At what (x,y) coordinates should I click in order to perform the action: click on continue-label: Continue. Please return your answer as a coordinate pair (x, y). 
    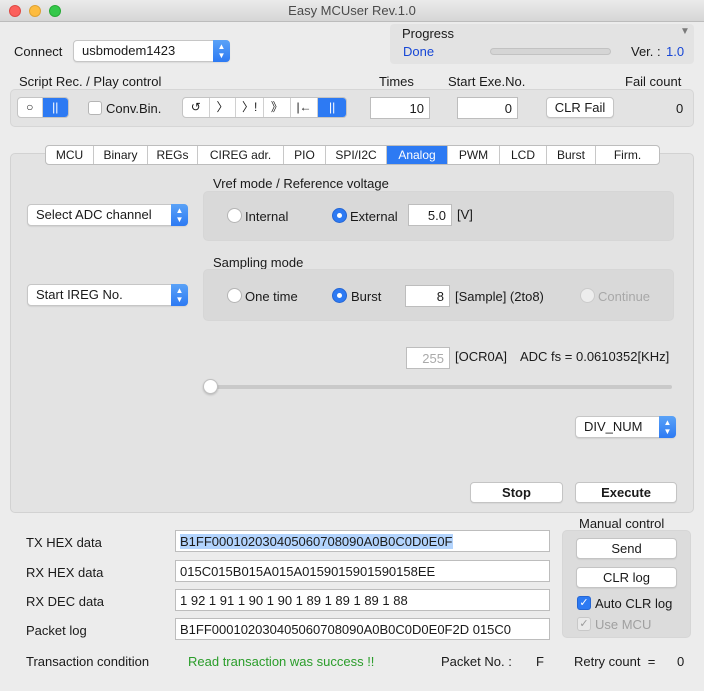
    Looking at the image, I should click on (624, 296).